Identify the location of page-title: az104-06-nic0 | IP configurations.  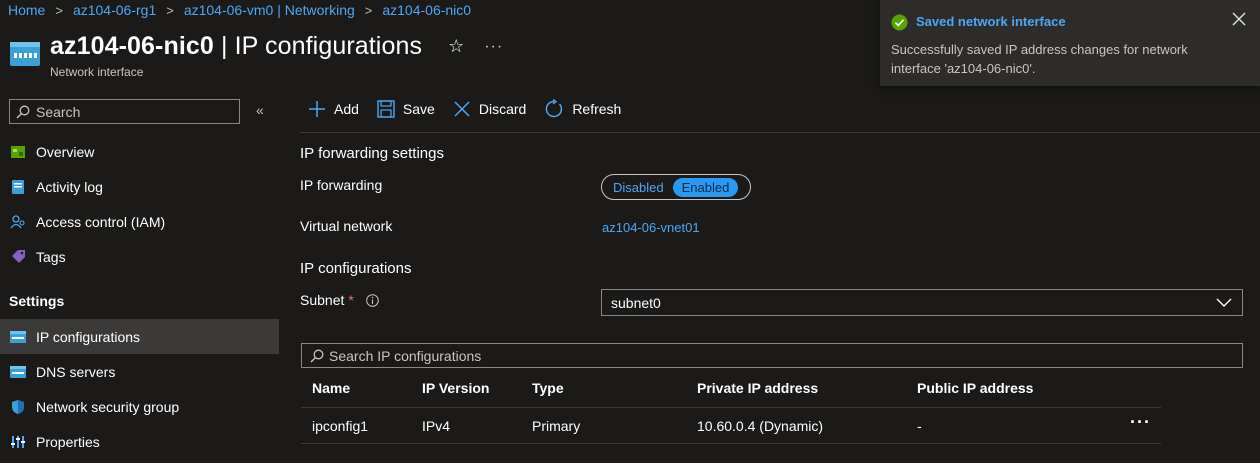
(236, 46).